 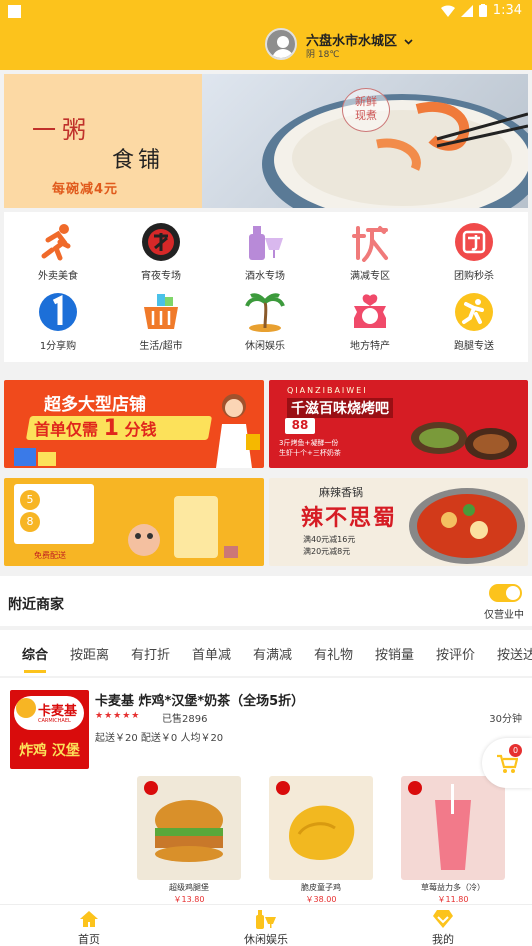 What do you see at coordinates (161, 312) in the screenshot?
I see `basket-icon` at bounding box center [161, 312].